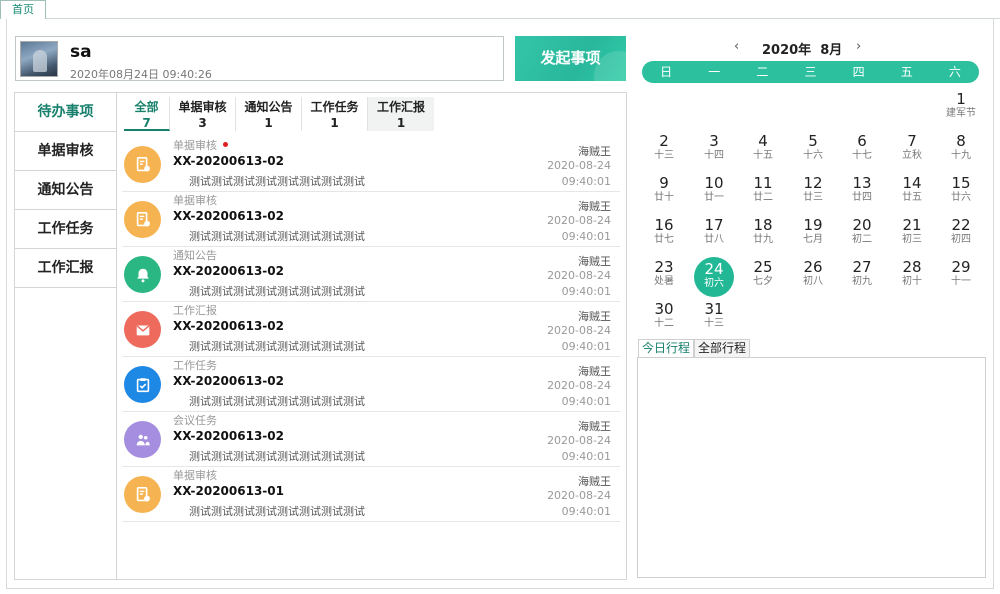 The width and height of the screenshot is (1000, 594). I want to click on day-number: 28, so click(912, 267).